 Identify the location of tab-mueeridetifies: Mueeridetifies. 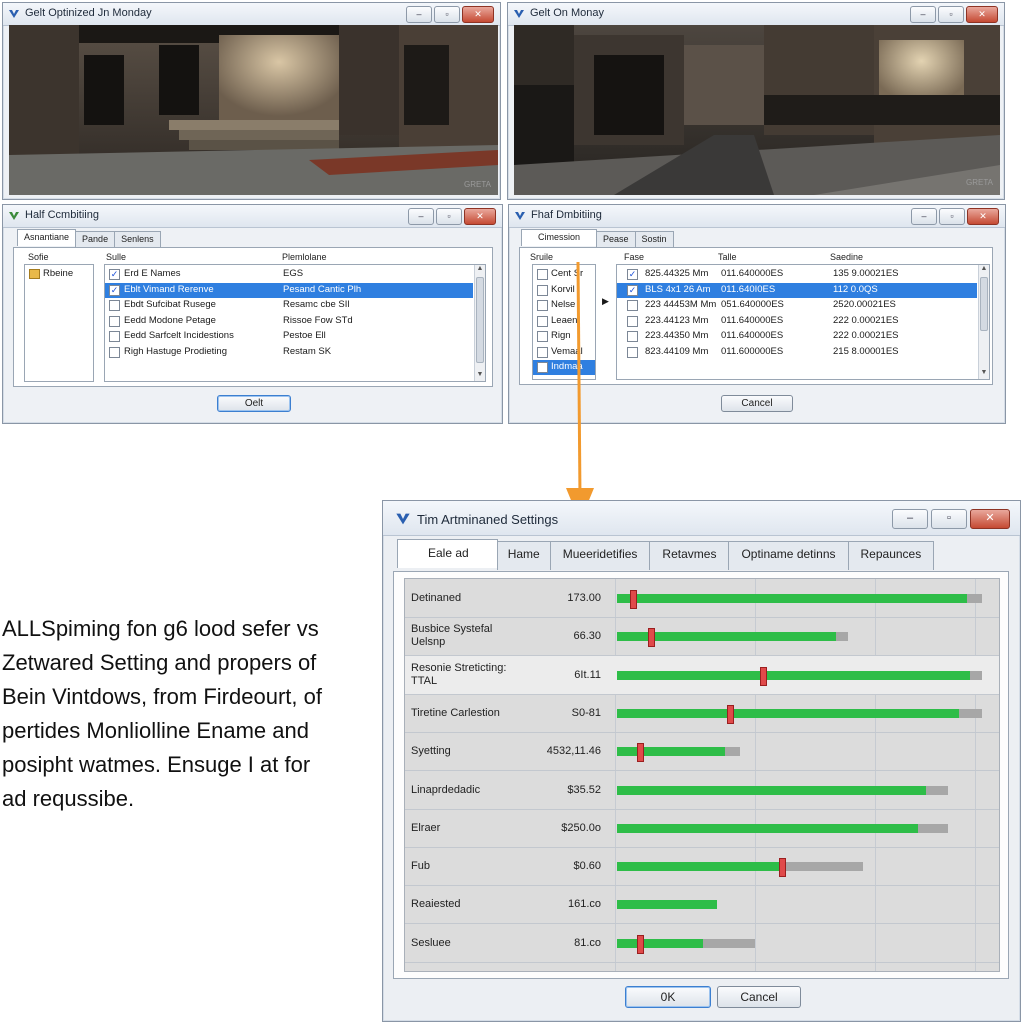
(600, 555).